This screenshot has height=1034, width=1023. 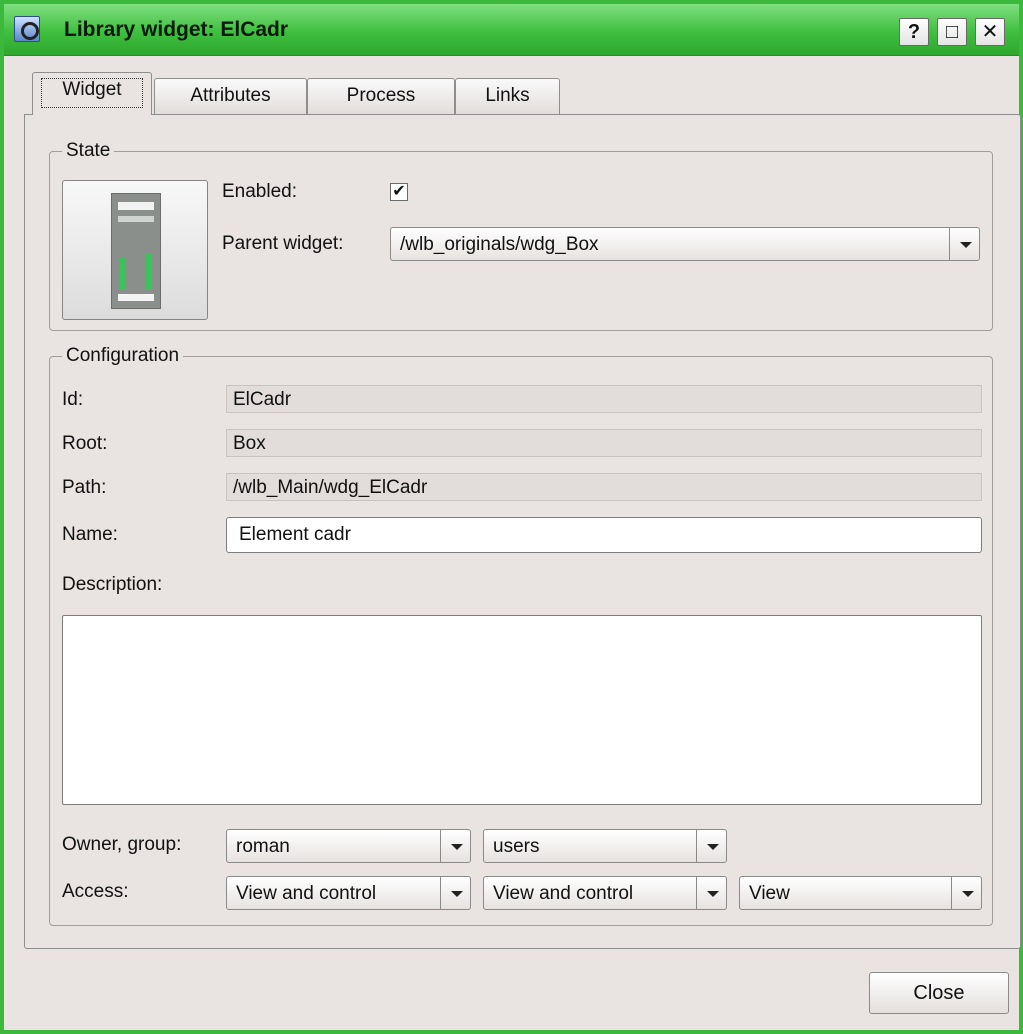 What do you see at coordinates (27, 29) in the screenshot?
I see `app-icon` at bounding box center [27, 29].